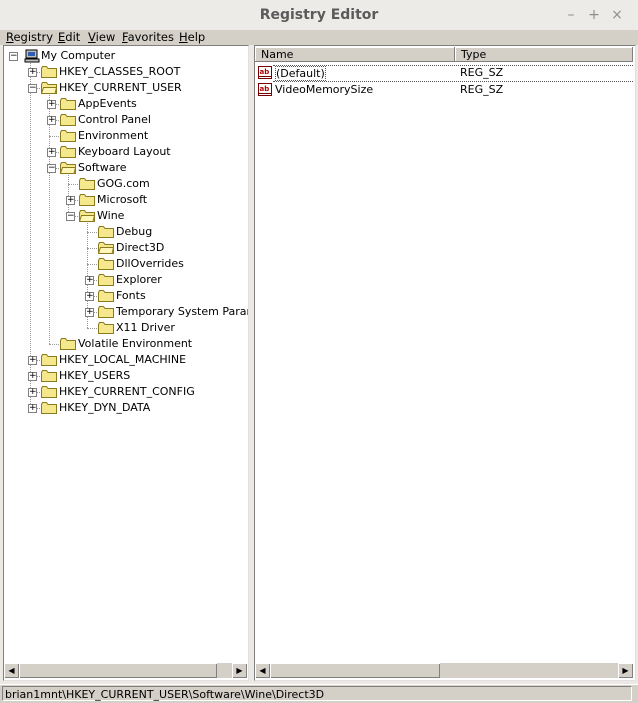 This screenshot has height=703, width=638. Describe the element at coordinates (544, 54) in the screenshot. I see `column-header-type: Type` at that location.